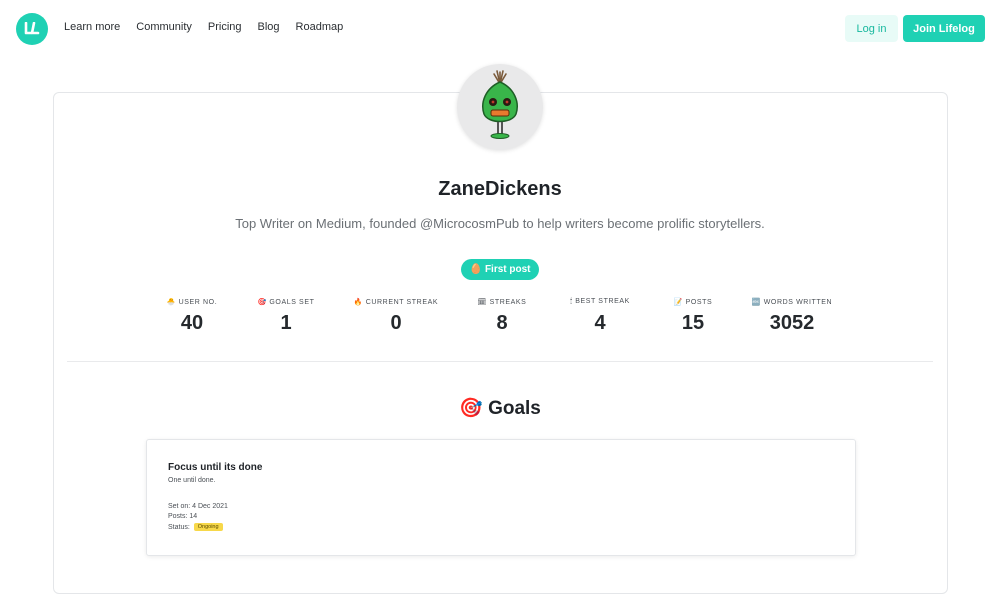 This screenshot has height=594, width=1000. I want to click on nav-link-roadmap: Roadmap, so click(320, 27).